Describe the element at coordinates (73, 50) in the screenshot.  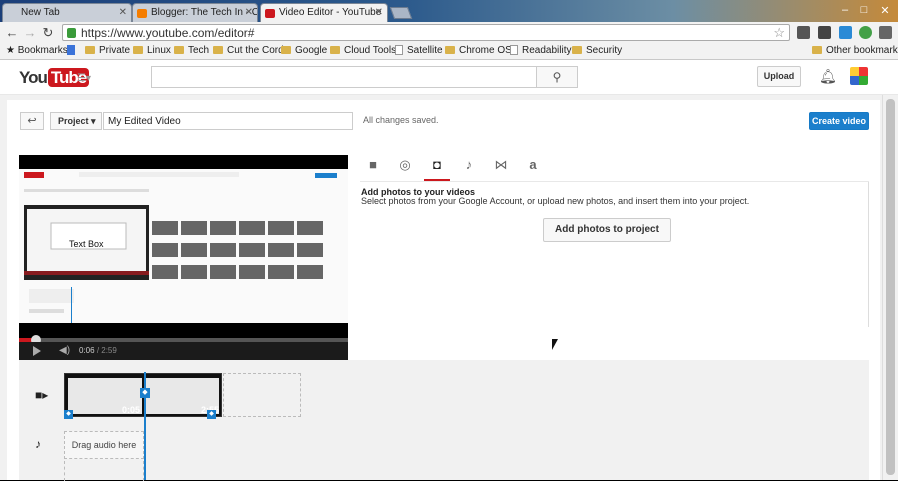
I see `bookmark-google-icon` at that location.